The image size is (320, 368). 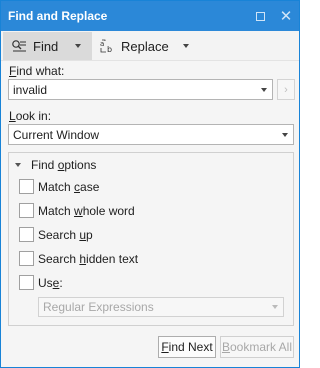 I want to click on replace-dropdown-arrow-icon, so click(x=186, y=46).